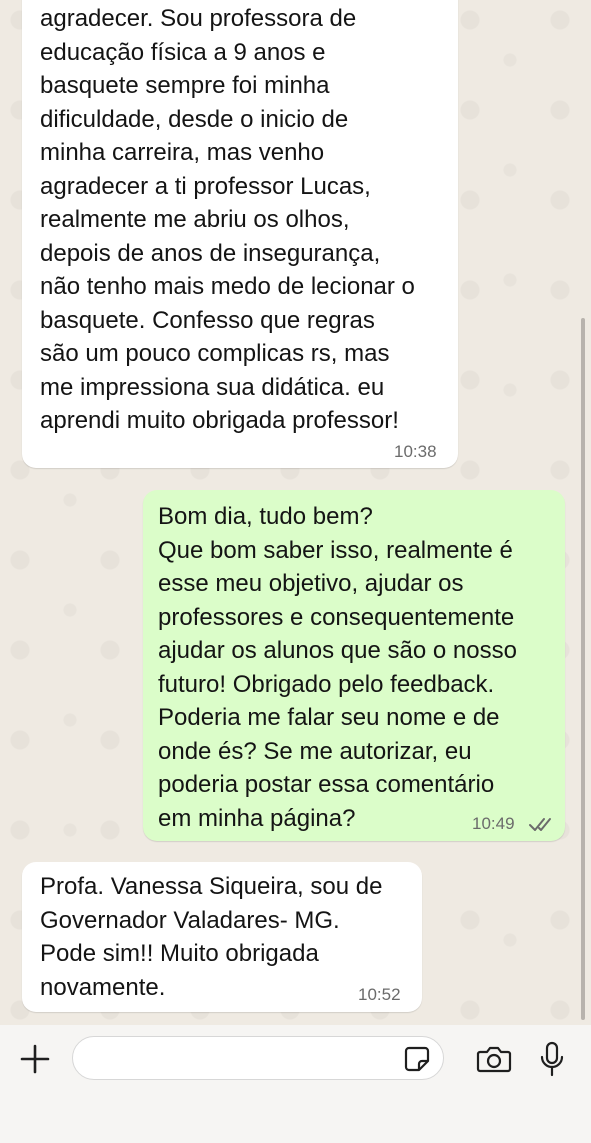 This screenshot has height=1143, width=591. Describe the element at coordinates (583, 669) in the screenshot. I see `scrollbar` at that location.